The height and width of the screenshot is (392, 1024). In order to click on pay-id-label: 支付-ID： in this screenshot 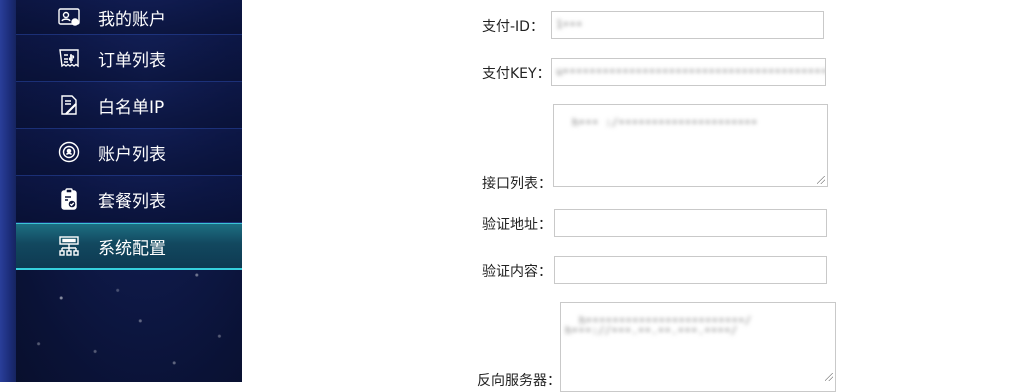, I will do `click(513, 27)`.